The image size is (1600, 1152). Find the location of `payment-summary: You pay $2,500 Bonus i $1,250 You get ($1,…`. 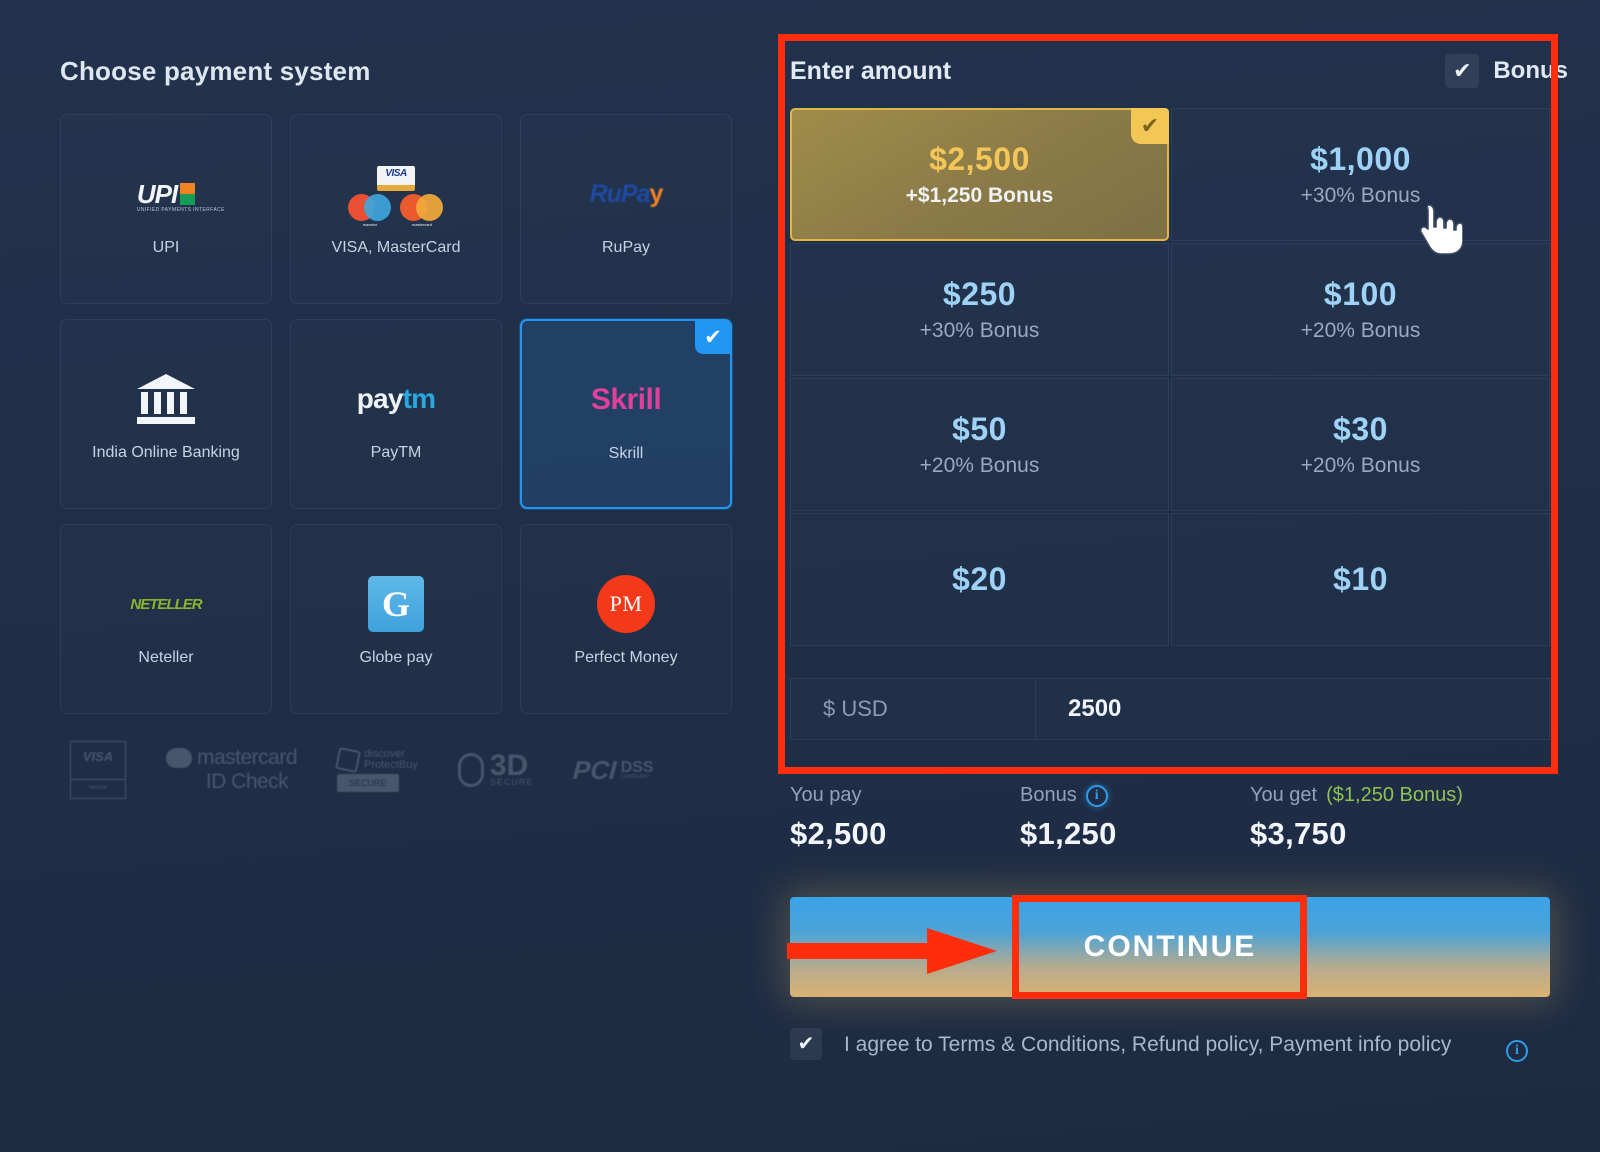

payment-summary: You pay $2,500 Bonus i $1,250 You get ($1,… is located at coordinates (1170, 818).